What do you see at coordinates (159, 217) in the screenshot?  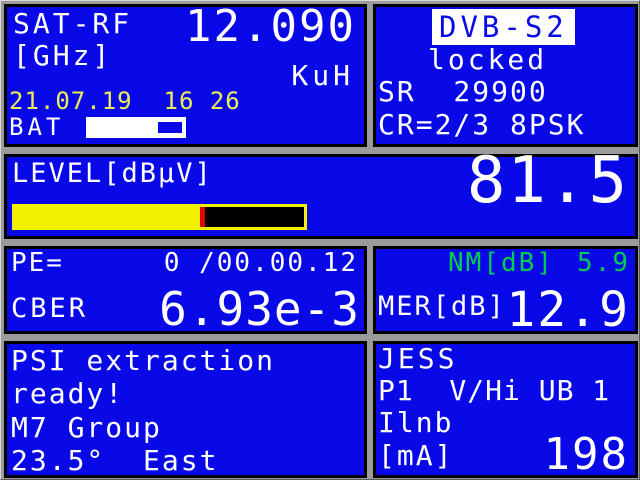 I see `level-bargraph` at bounding box center [159, 217].